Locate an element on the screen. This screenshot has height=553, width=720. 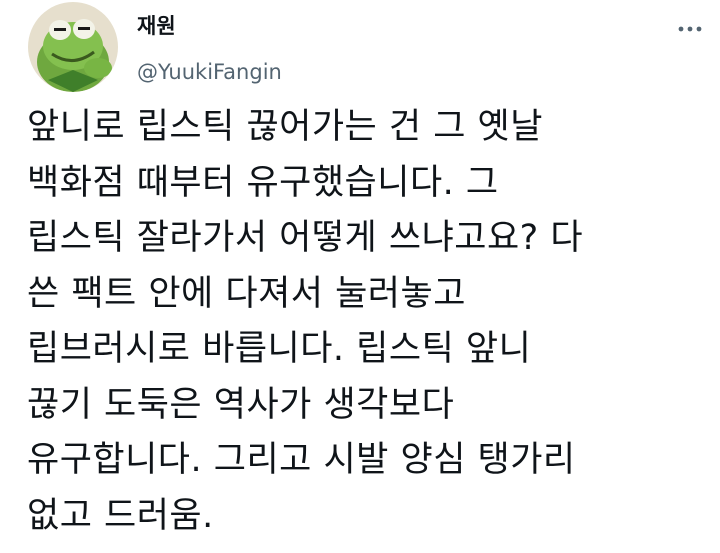
more-dots-icon is located at coordinates (690, 29).